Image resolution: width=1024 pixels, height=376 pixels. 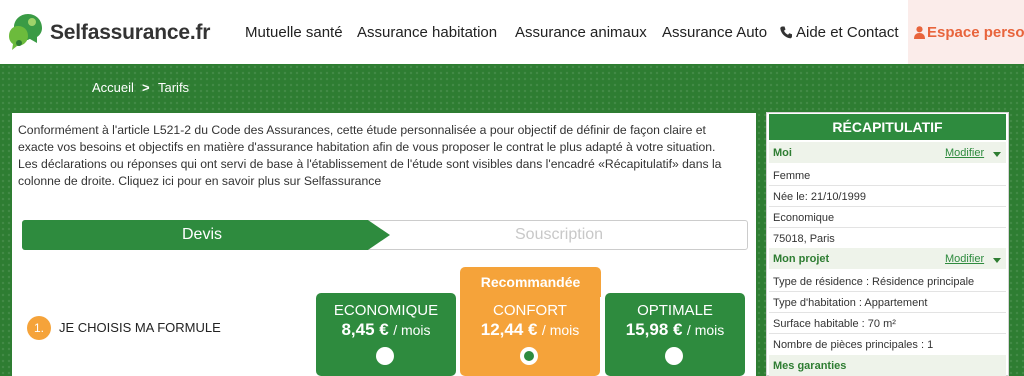 I want to click on plan-radio-economique, so click(x=385, y=356).